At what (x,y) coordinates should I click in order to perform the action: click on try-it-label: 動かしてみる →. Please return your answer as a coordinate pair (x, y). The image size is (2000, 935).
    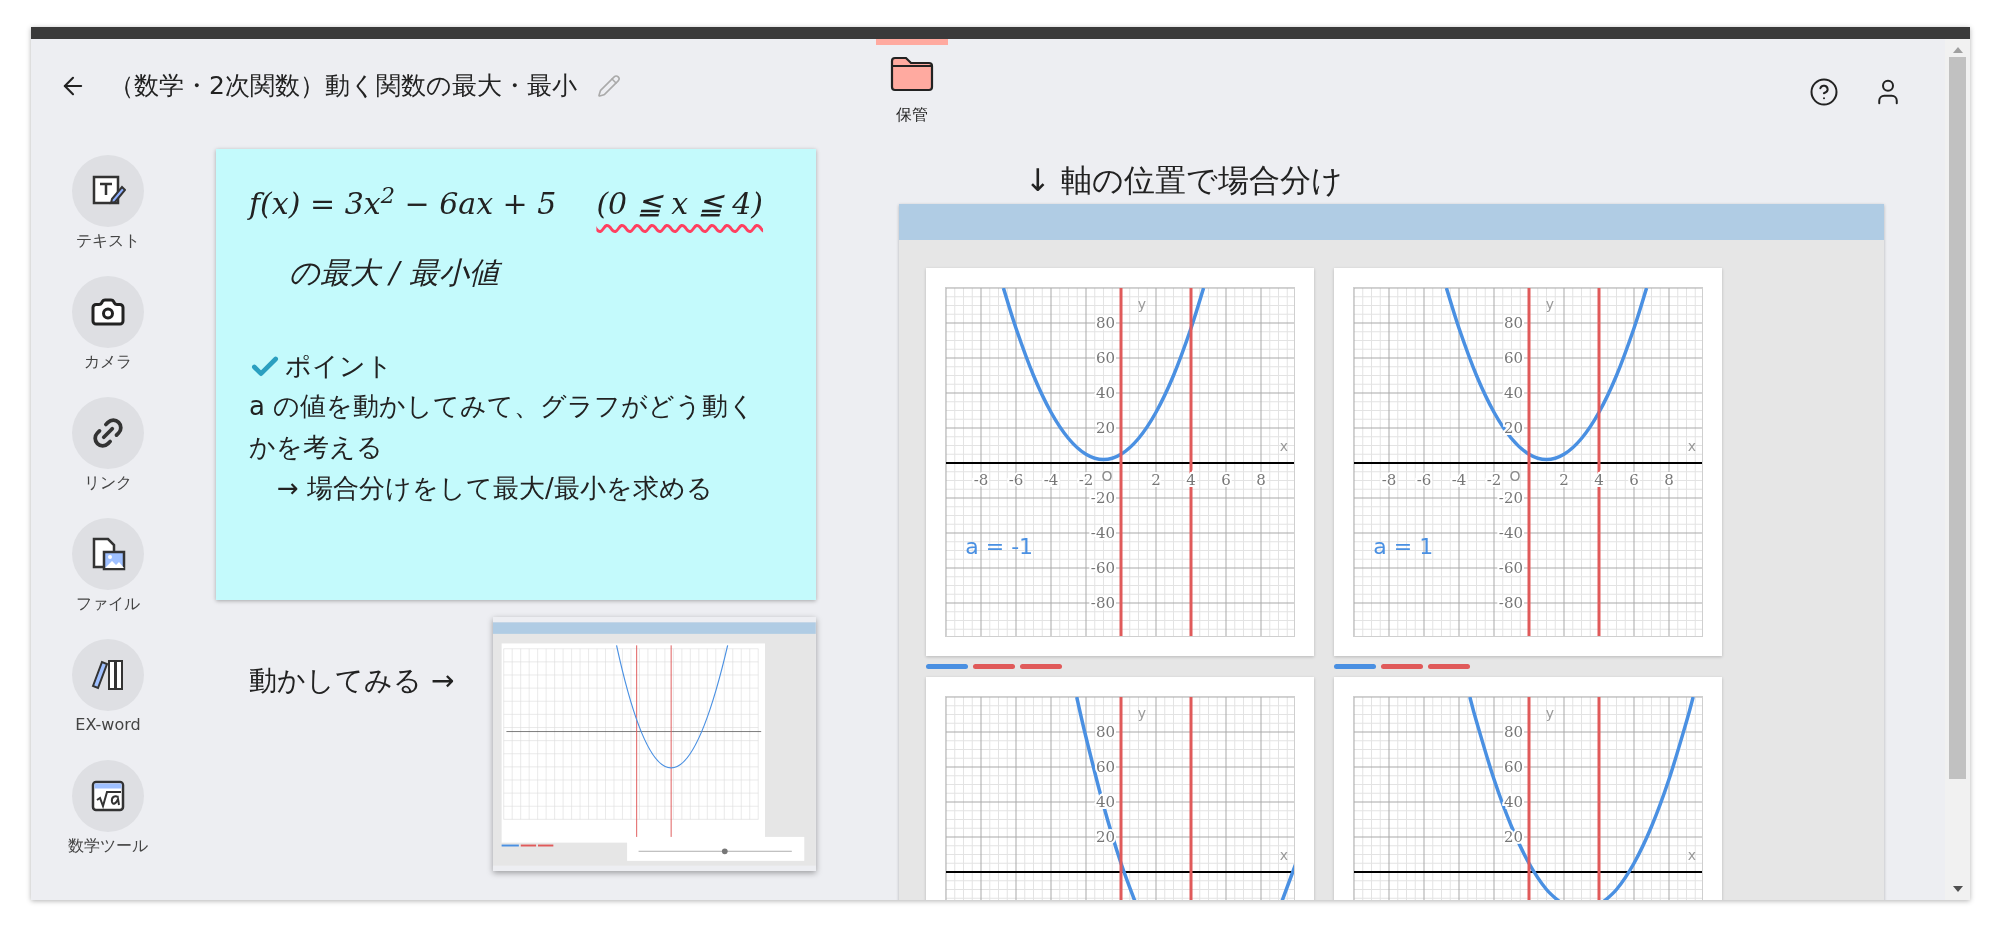
    Looking at the image, I should click on (352, 681).